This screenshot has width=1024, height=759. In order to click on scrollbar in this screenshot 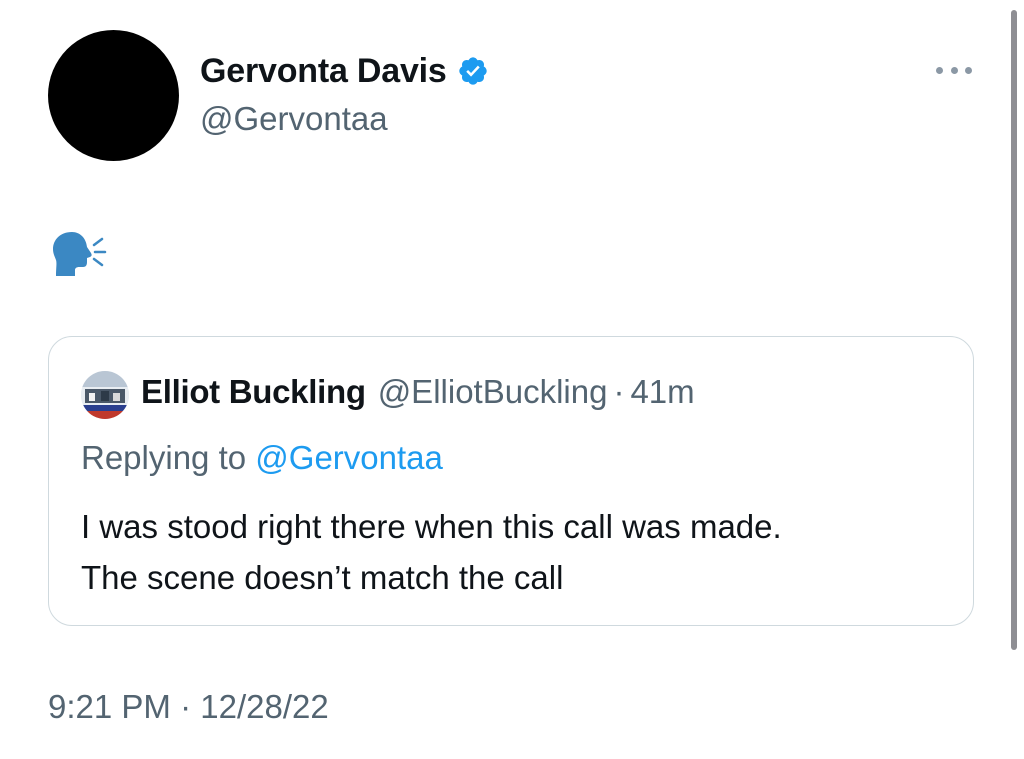, I will do `click(1014, 330)`.